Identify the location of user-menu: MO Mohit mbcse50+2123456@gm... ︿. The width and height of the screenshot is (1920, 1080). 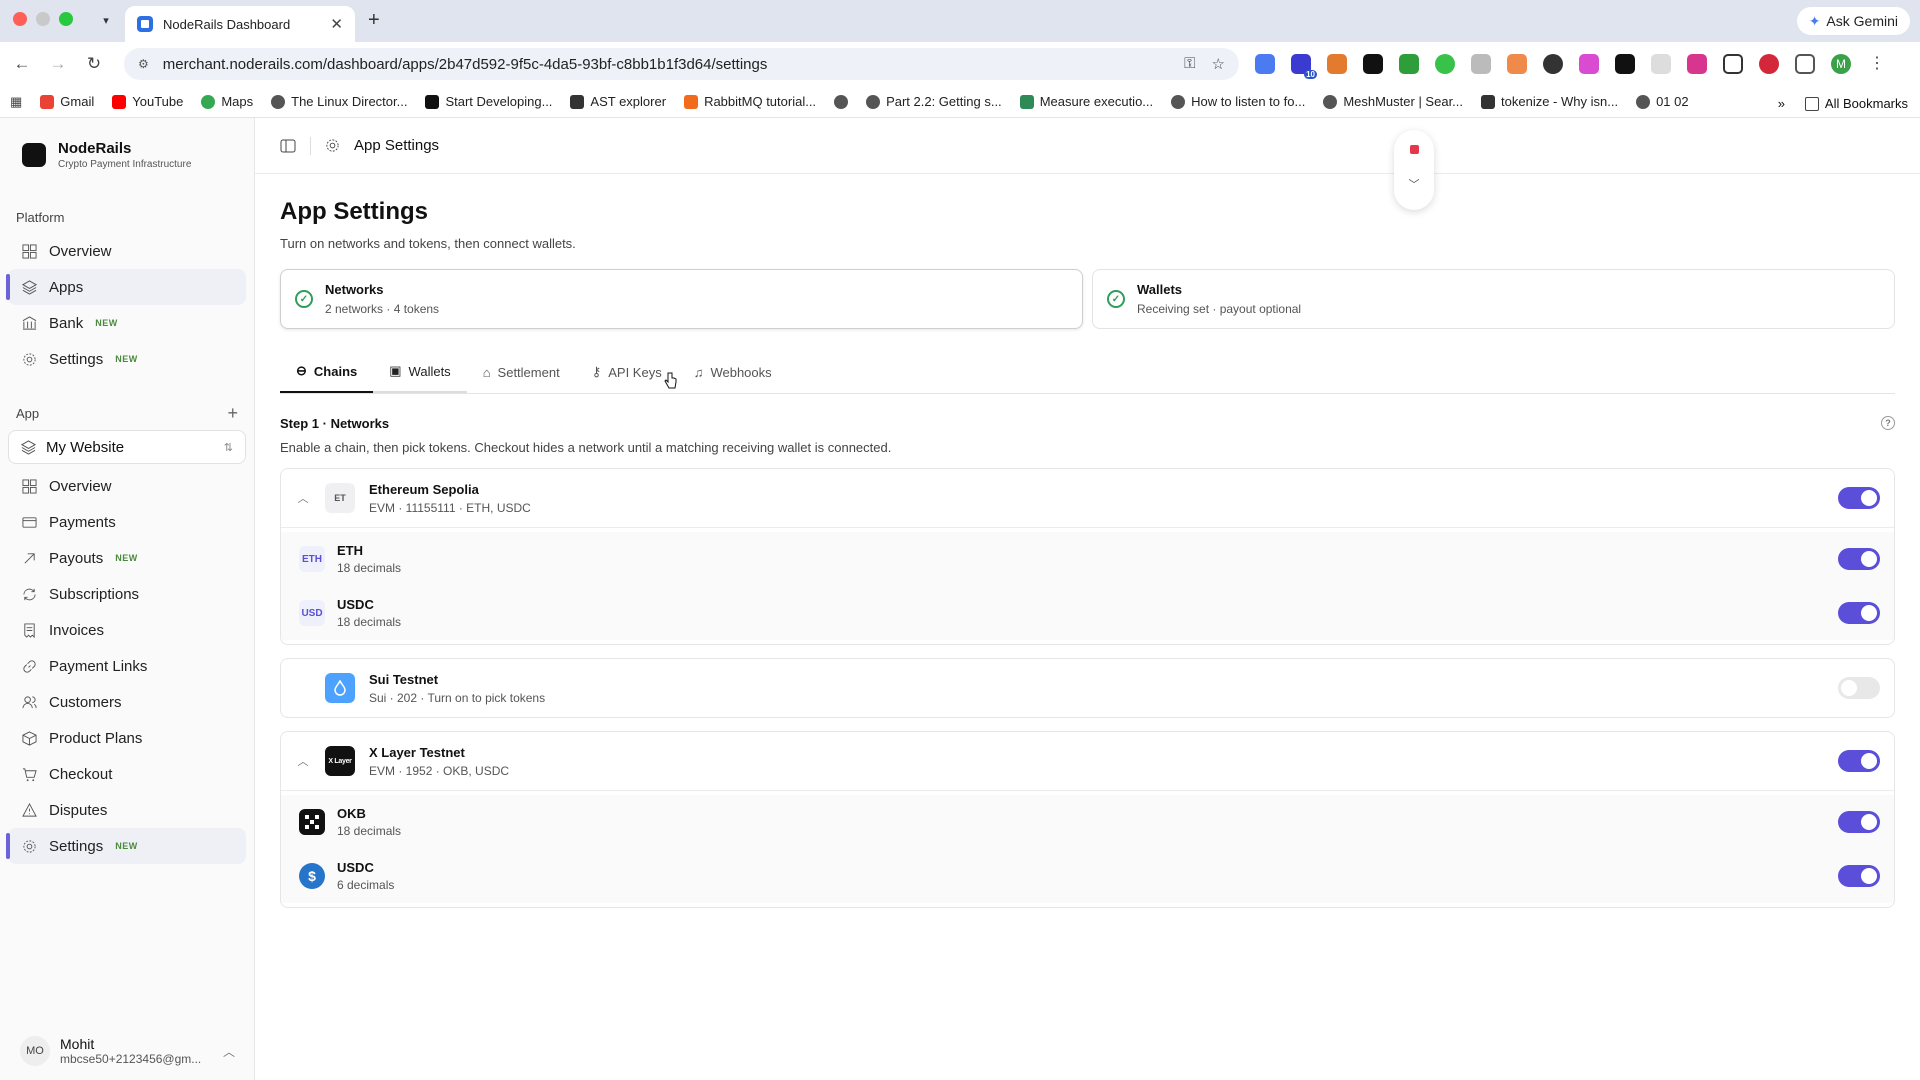
(127, 1051).